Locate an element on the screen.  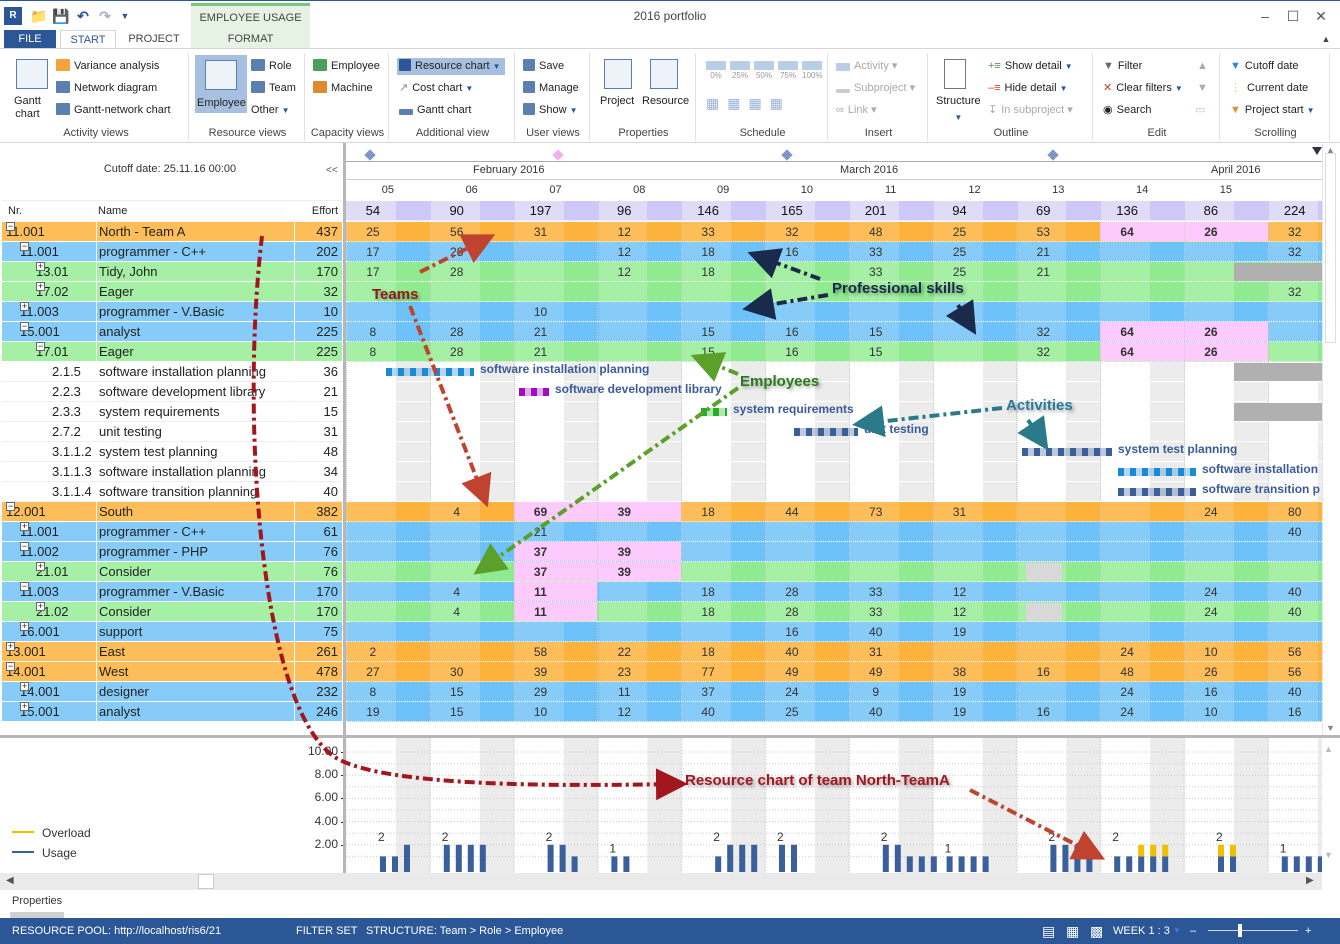
week-label: 05 is located at coordinates (388, 190).